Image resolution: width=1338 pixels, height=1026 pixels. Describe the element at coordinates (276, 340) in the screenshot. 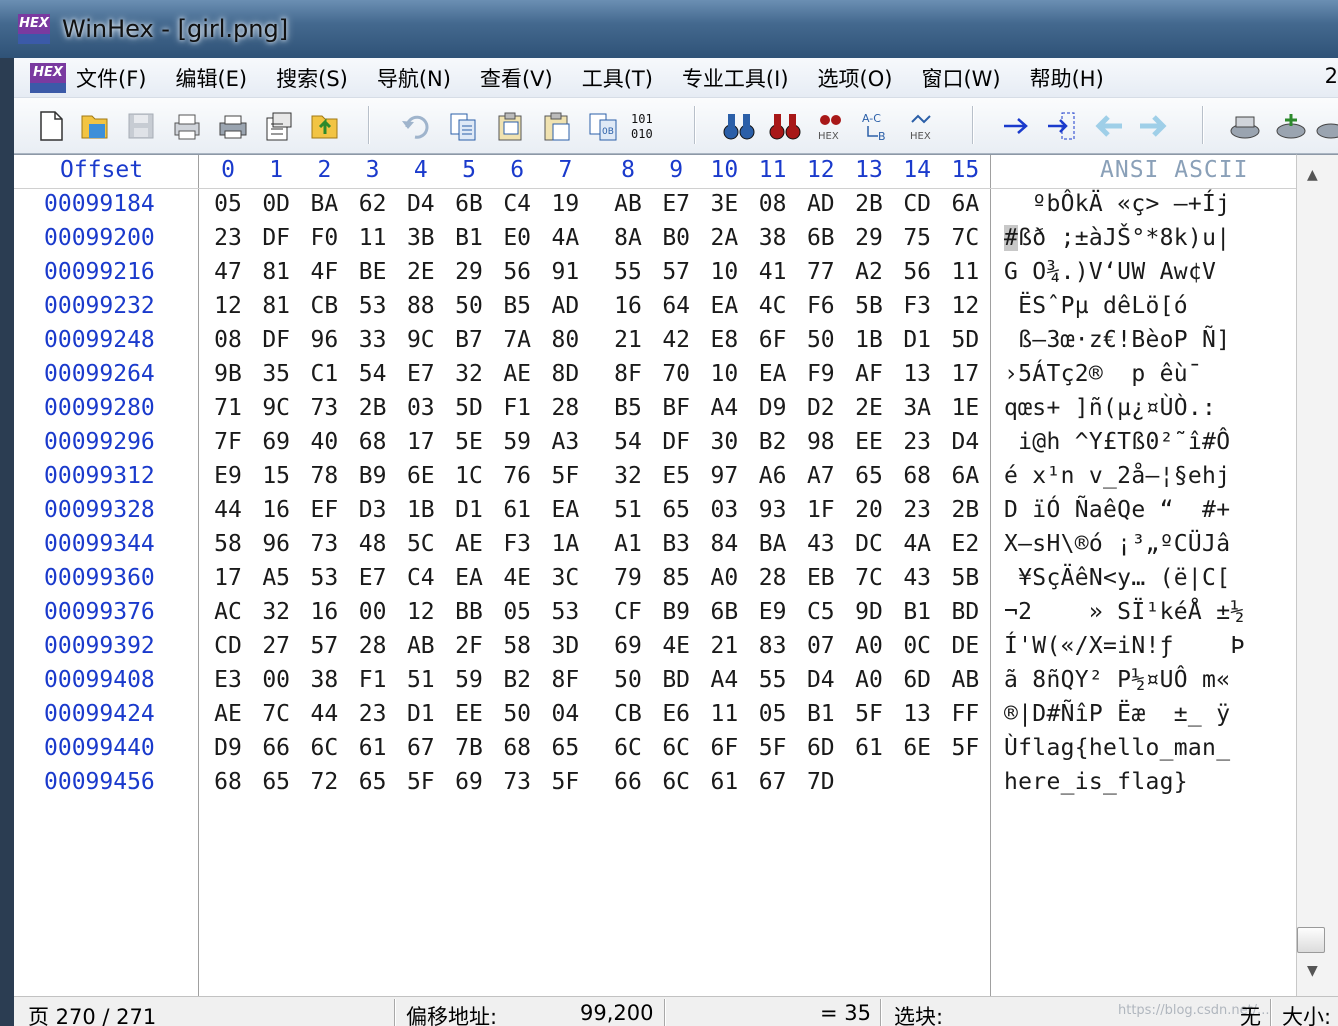

I see `hex-byte: DF` at that location.